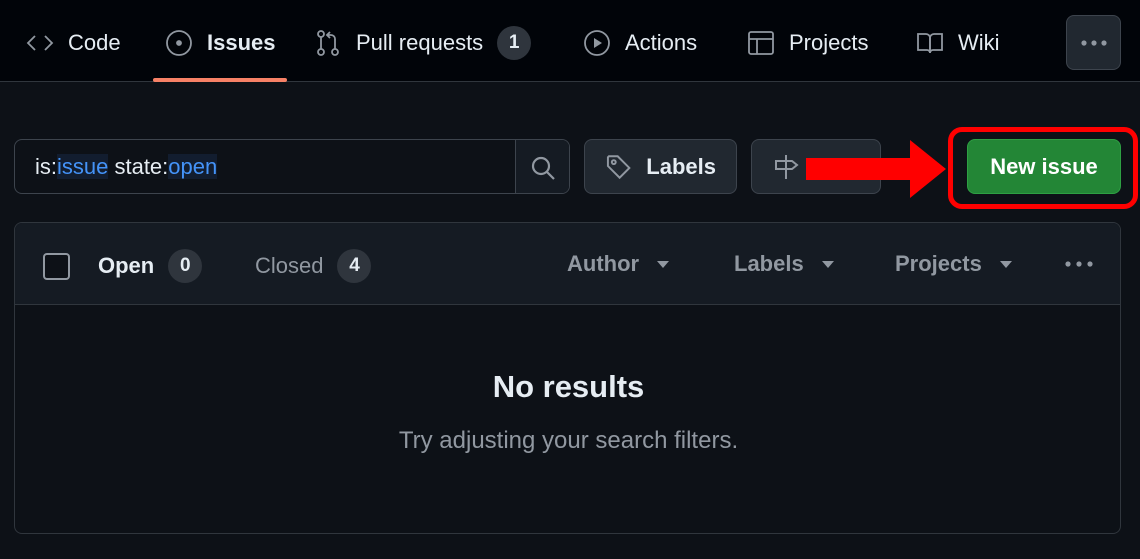  I want to click on table-icon, so click(761, 43).